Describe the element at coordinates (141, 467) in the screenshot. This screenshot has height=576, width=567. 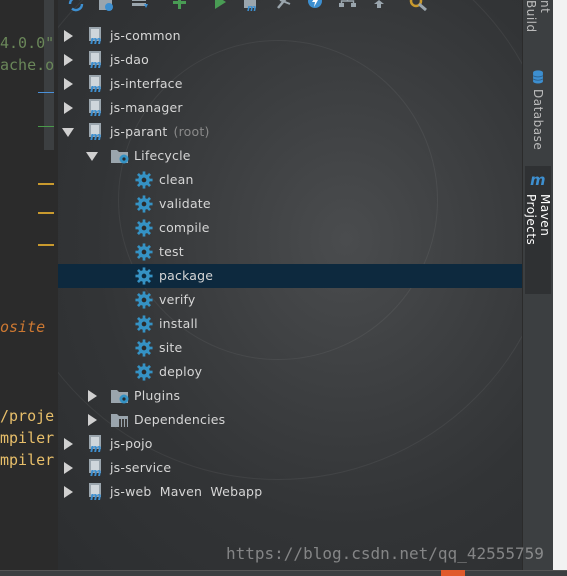
I see `tree-label: js-service` at that location.